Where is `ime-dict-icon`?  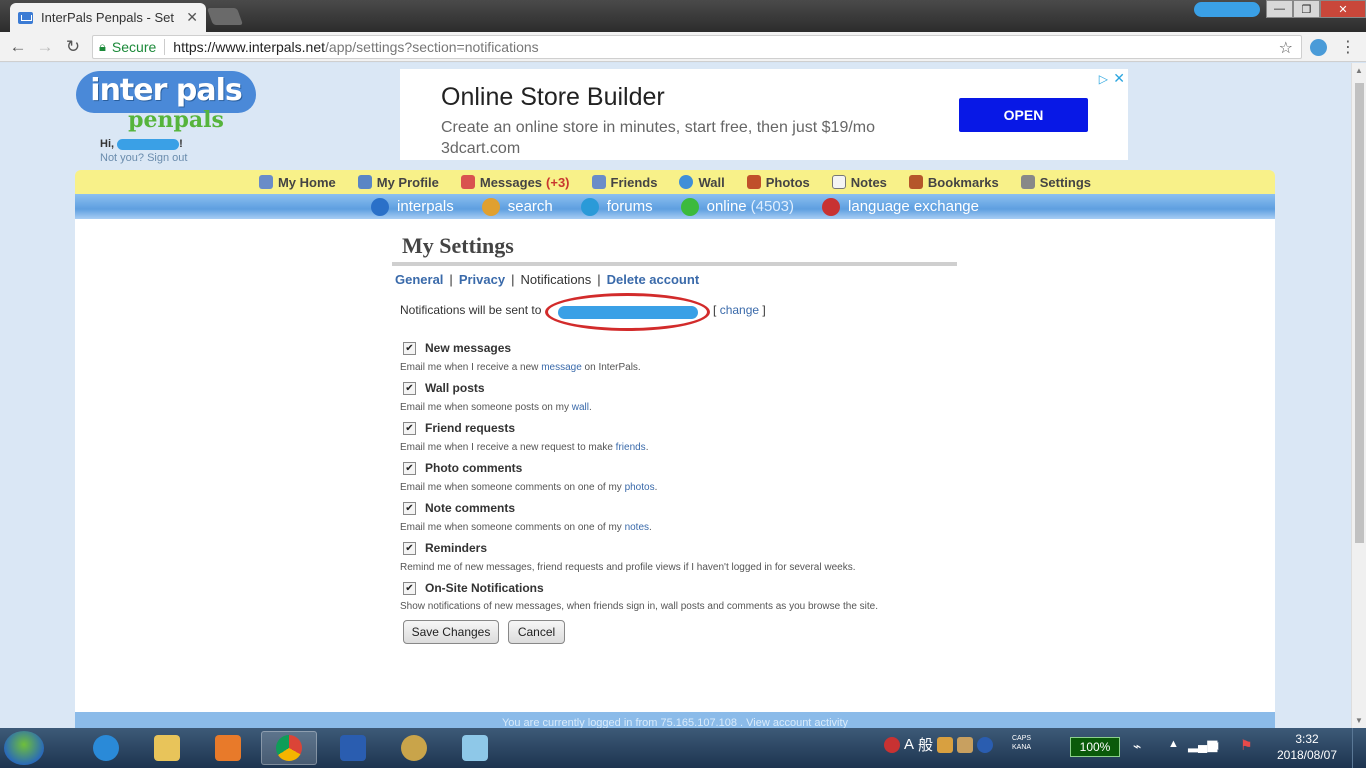 ime-dict-icon is located at coordinates (965, 744).